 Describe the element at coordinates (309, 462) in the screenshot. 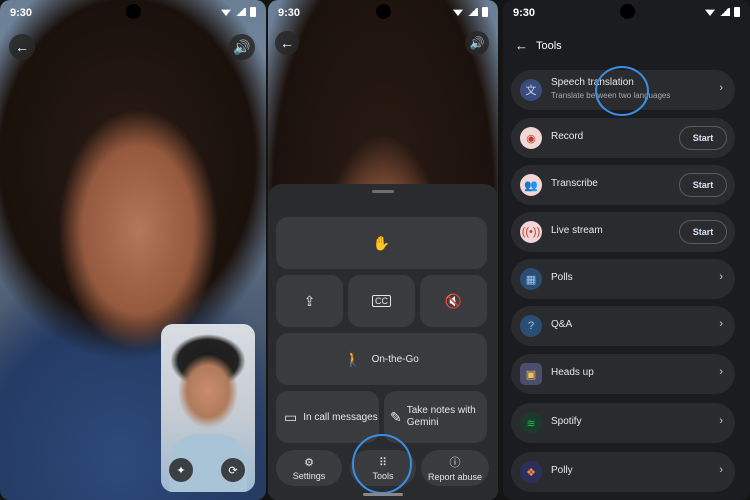

I see `gear-icon: ⚙` at that location.